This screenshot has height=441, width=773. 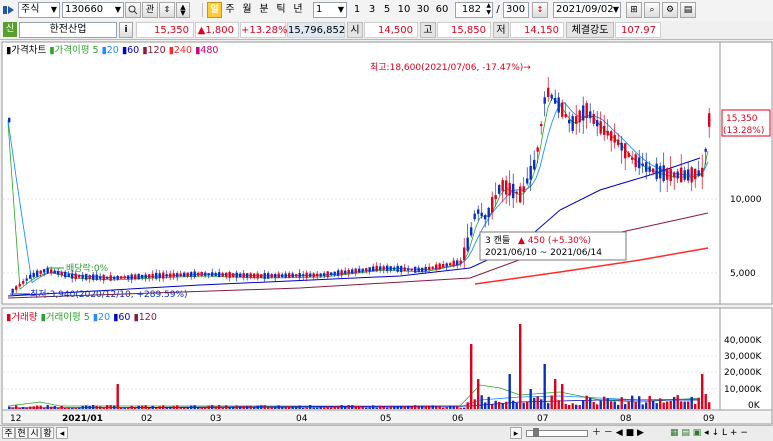 I want to click on crosshair-button: ⊞, so click(x=634, y=10).